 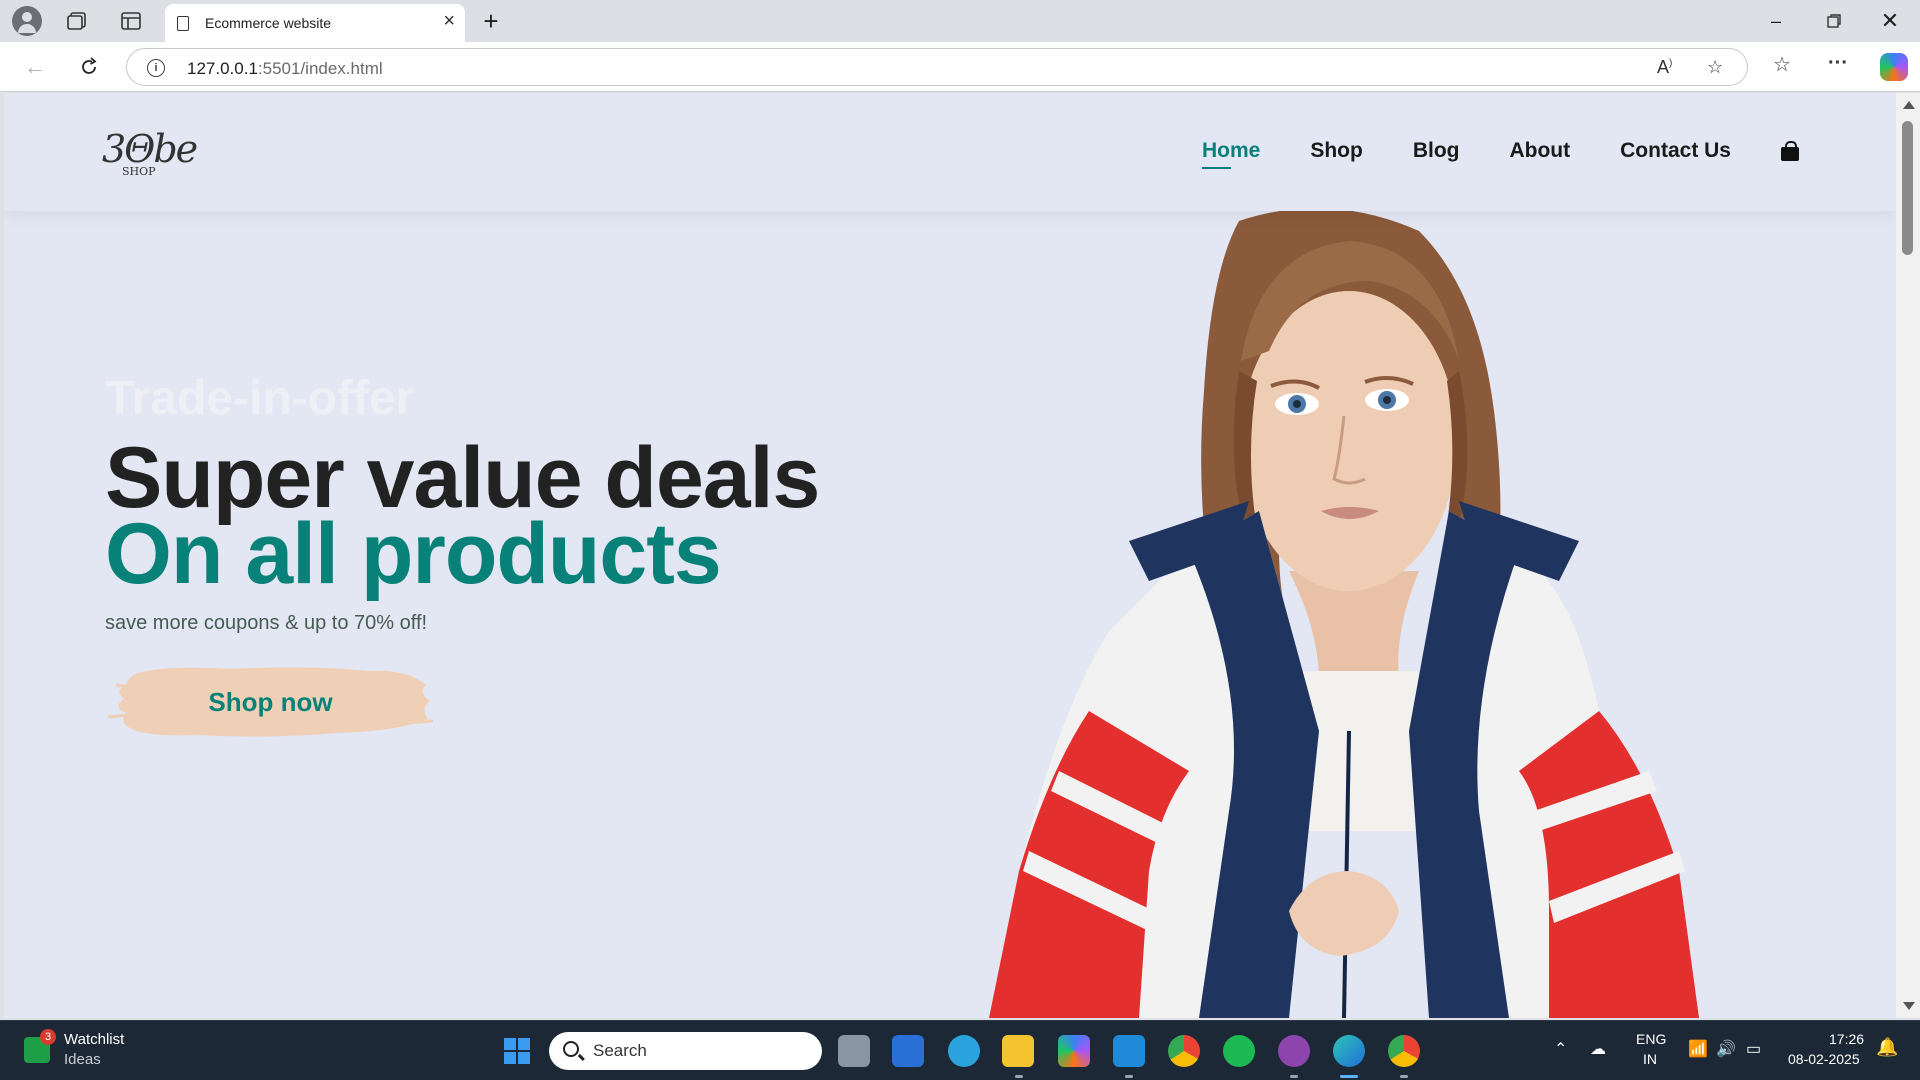 I want to click on nav-about: About, so click(x=1539, y=151).